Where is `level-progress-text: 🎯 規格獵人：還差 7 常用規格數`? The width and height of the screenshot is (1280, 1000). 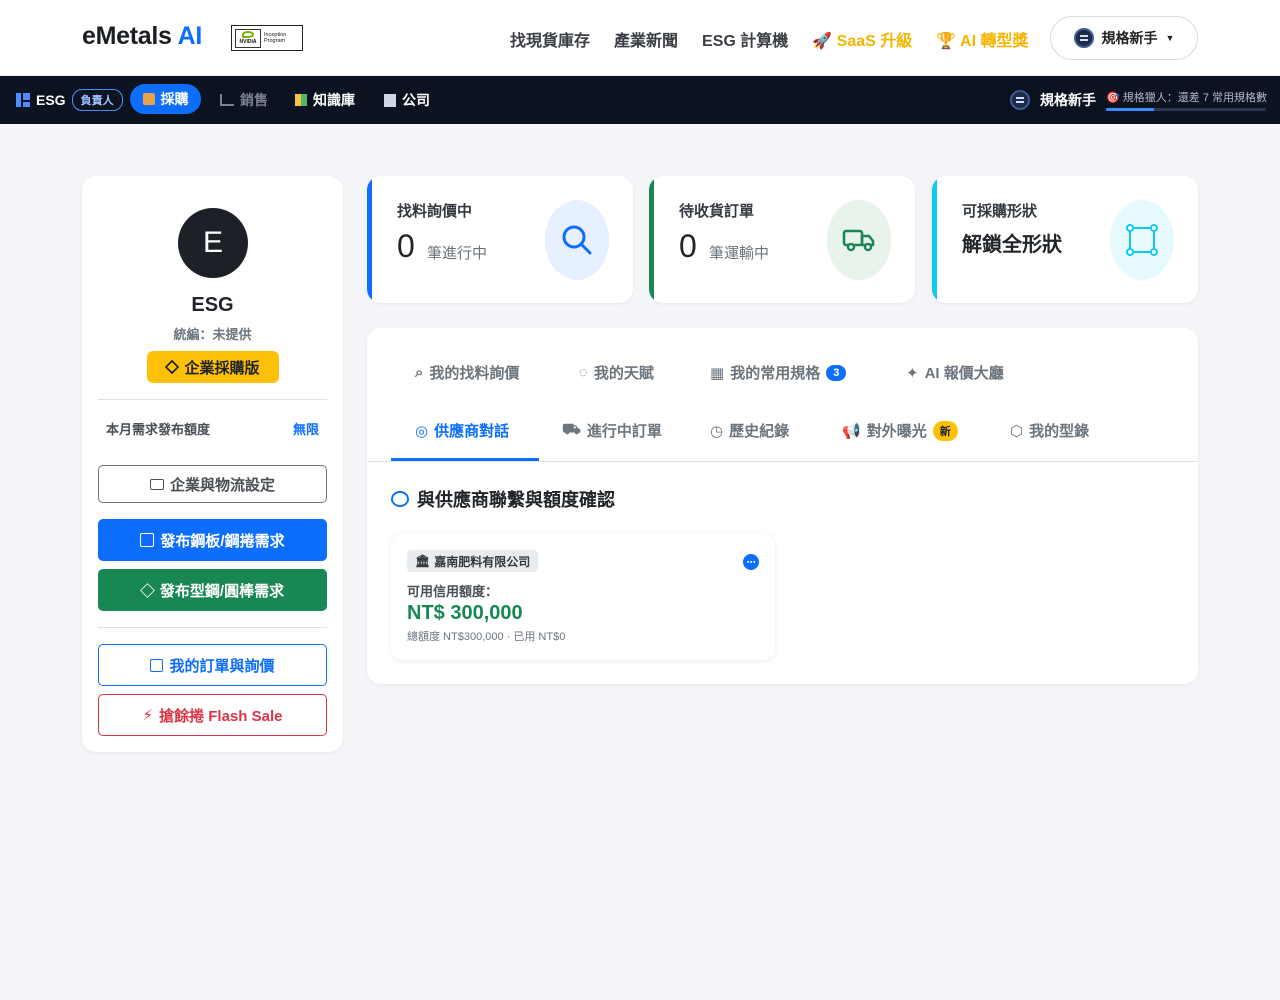
level-progress-text: 🎯 規格獵人：還差 7 常用規格數 is located at coordinates (1186, 98).